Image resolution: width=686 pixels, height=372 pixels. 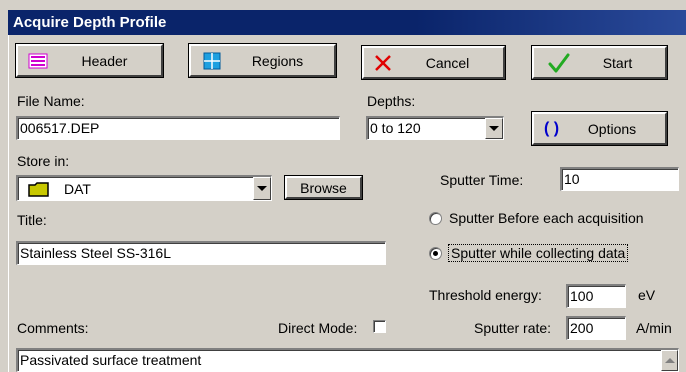 I want to click on regions-button: Regions, so click(x=262, y=60).